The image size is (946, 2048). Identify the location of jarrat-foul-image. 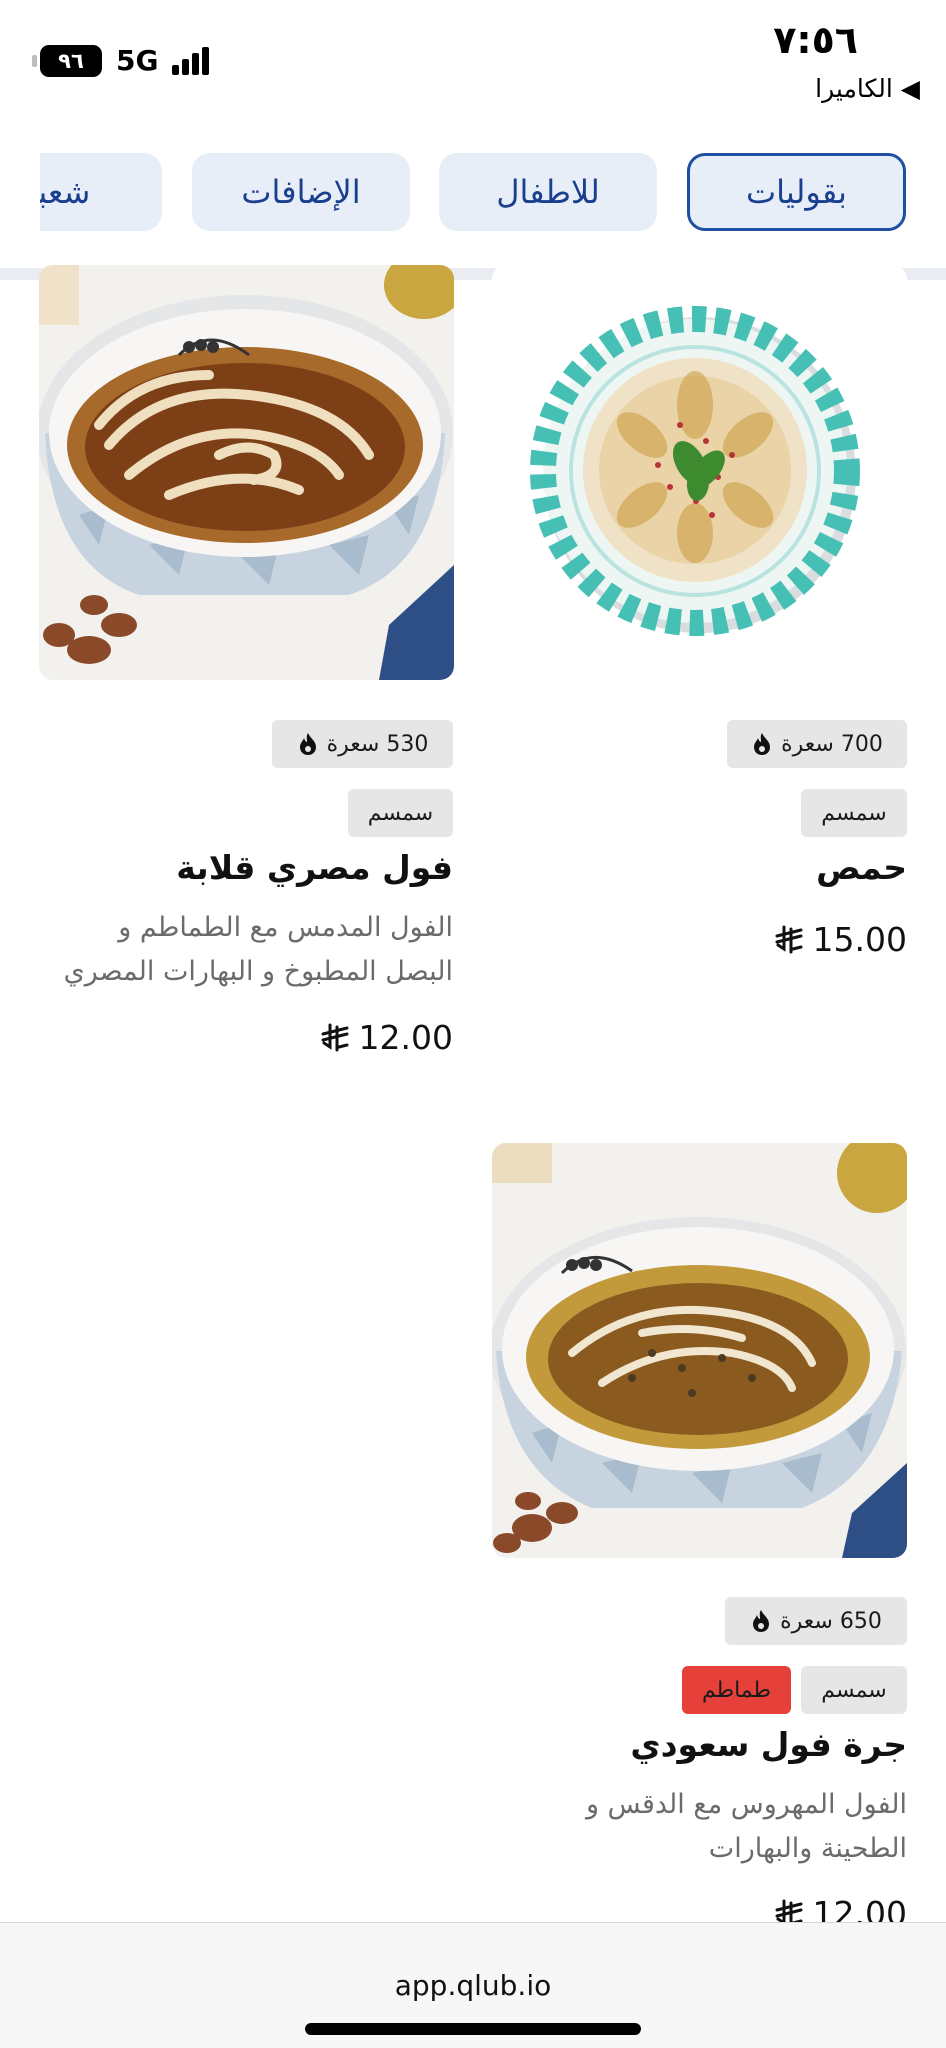
(699, 1350).